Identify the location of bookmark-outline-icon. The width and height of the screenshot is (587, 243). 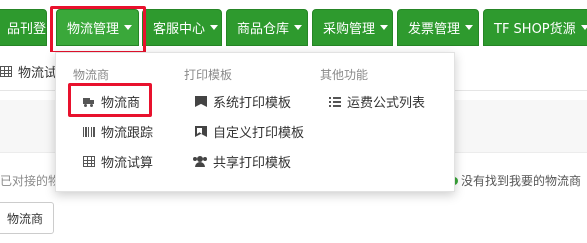
(201, 131).